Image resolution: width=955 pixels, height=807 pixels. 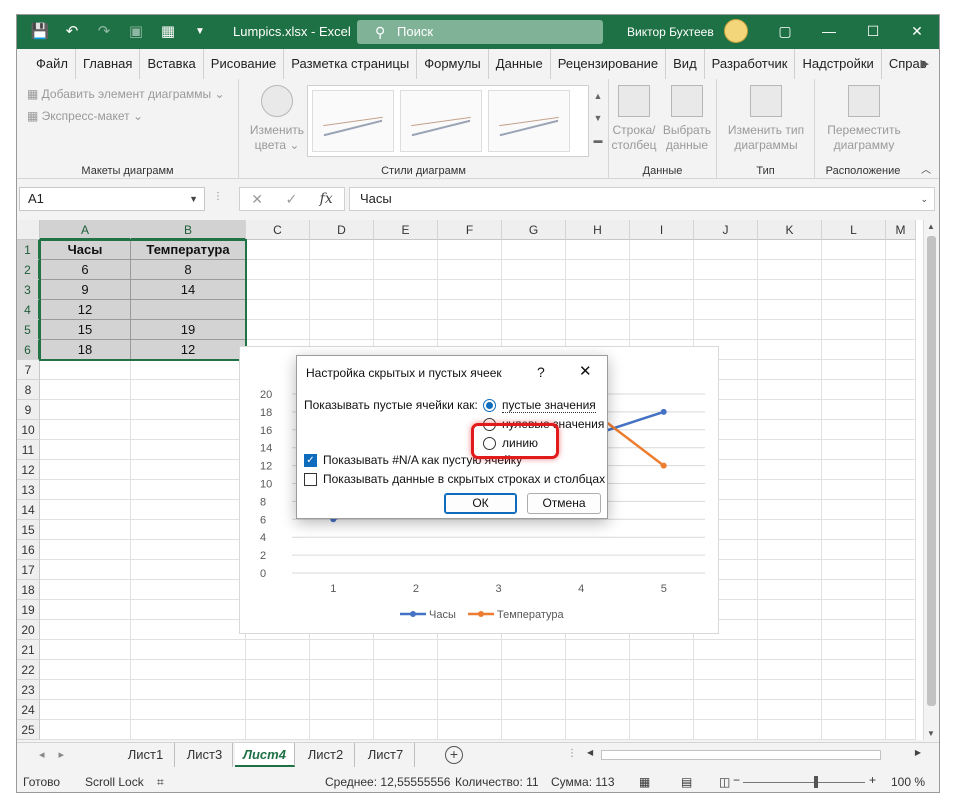 What do you see at coordinates (453, 64) in the screenshot?
I see `tab-5: Формулы` at bounding box center [453, 64].